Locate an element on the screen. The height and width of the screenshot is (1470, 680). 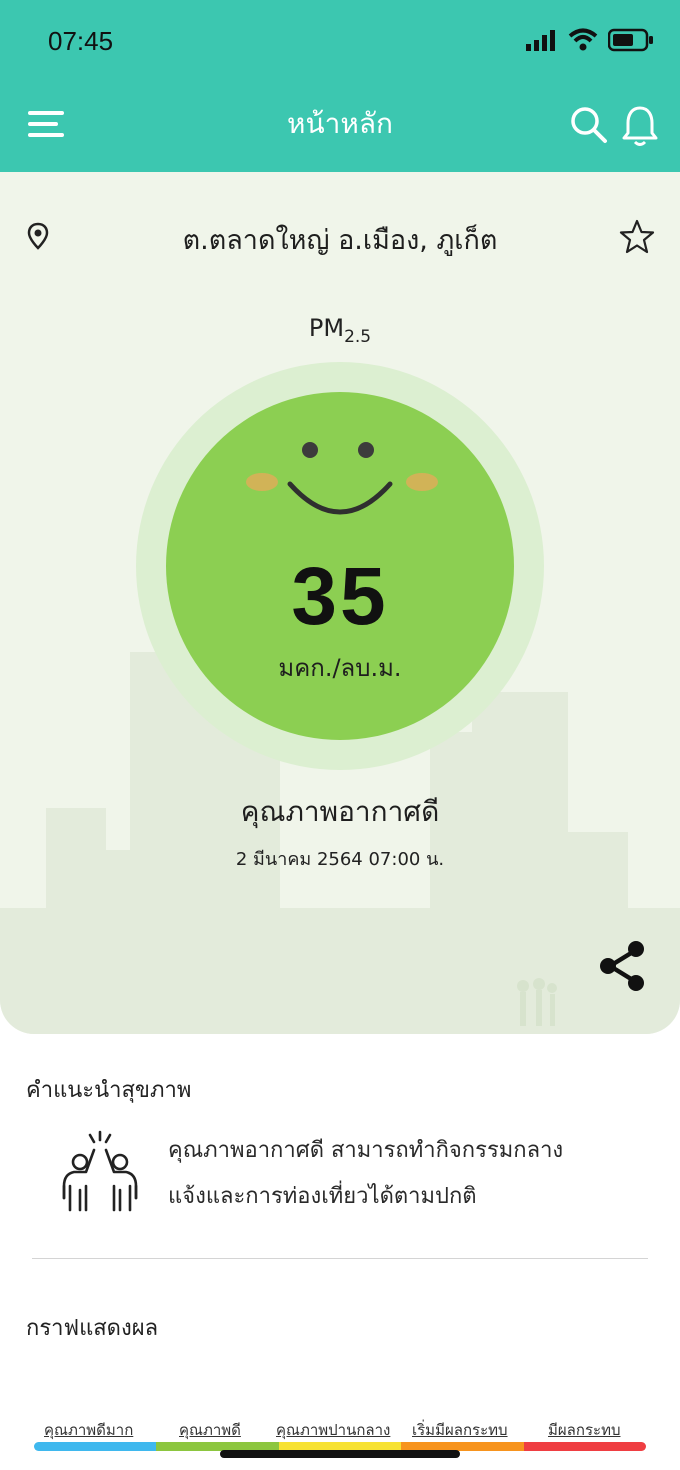
battery-icon is located at coordinates (630, 40).